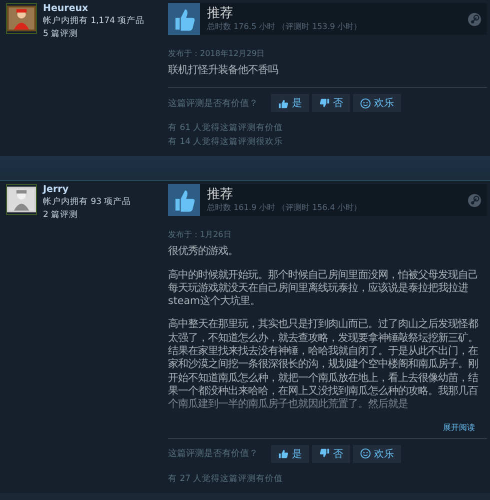 This screenshot has width=490, height=500. Describe the element at coordinates (94, 34) in the screenshot. I see `review-count: 5 篇评测` at that location.